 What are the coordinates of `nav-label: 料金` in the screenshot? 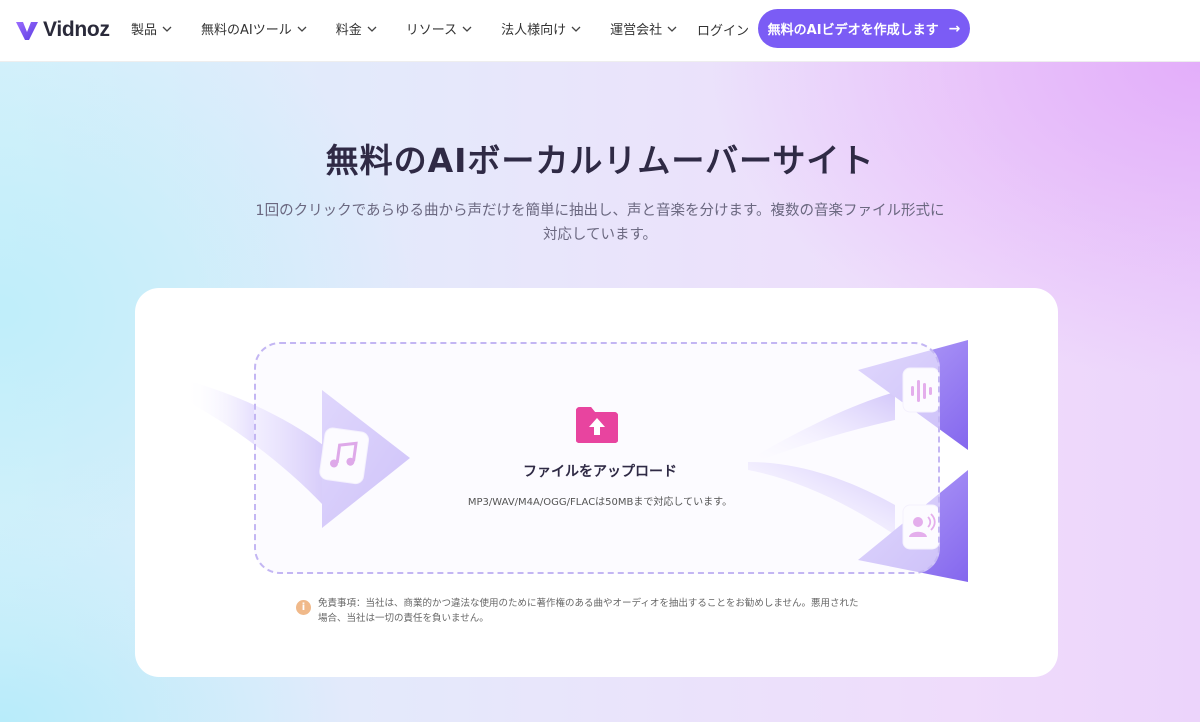 It's located at (348, 30).